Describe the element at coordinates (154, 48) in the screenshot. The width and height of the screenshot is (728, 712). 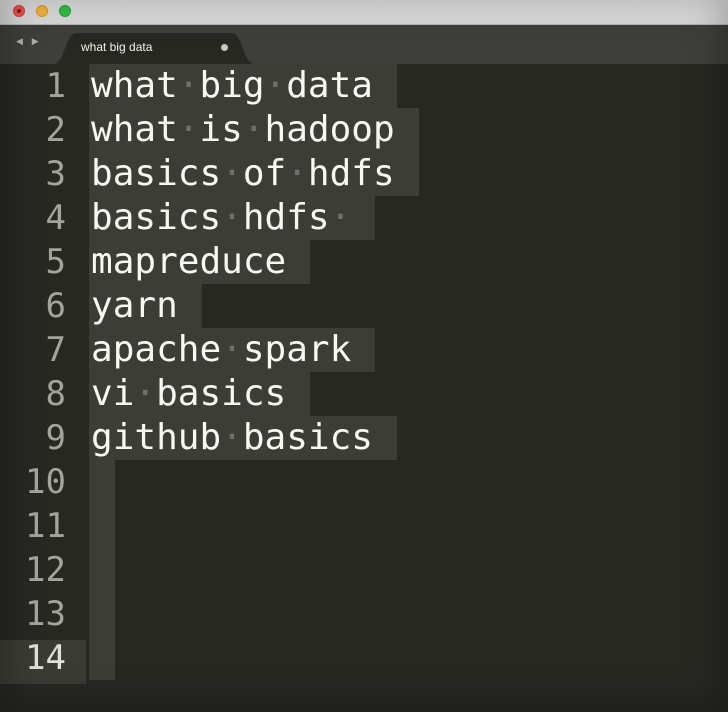
I see `tab-what-big-data: what big data` at that location.